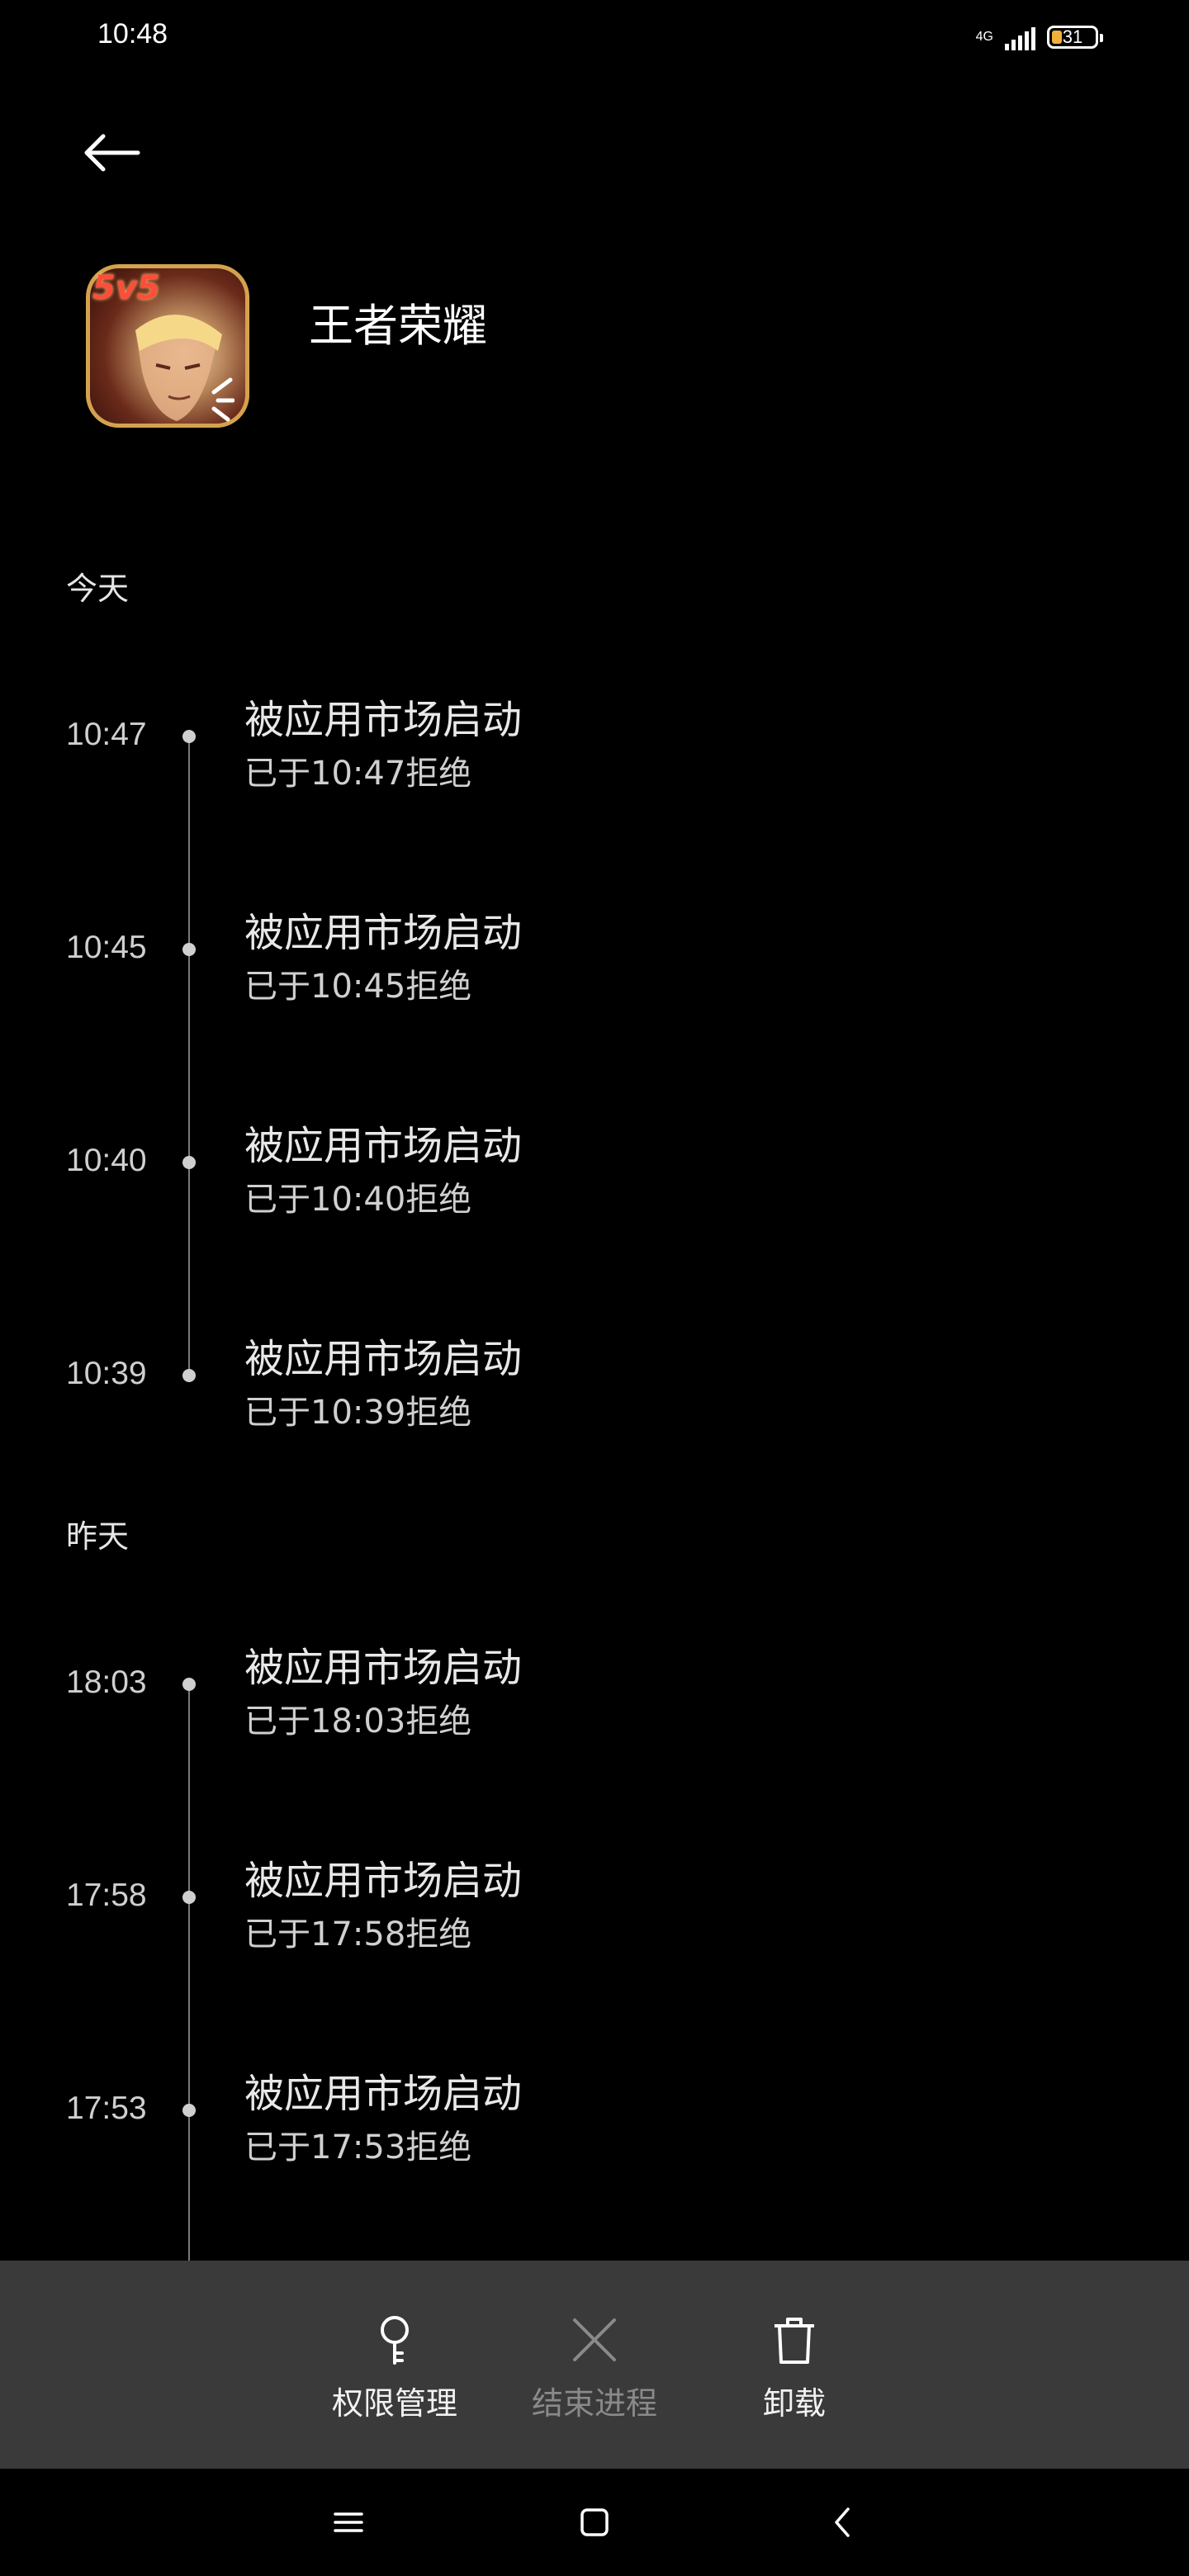  I want to click on entry-subtitle: 已于18:03拒绝, so click(358, 1721).